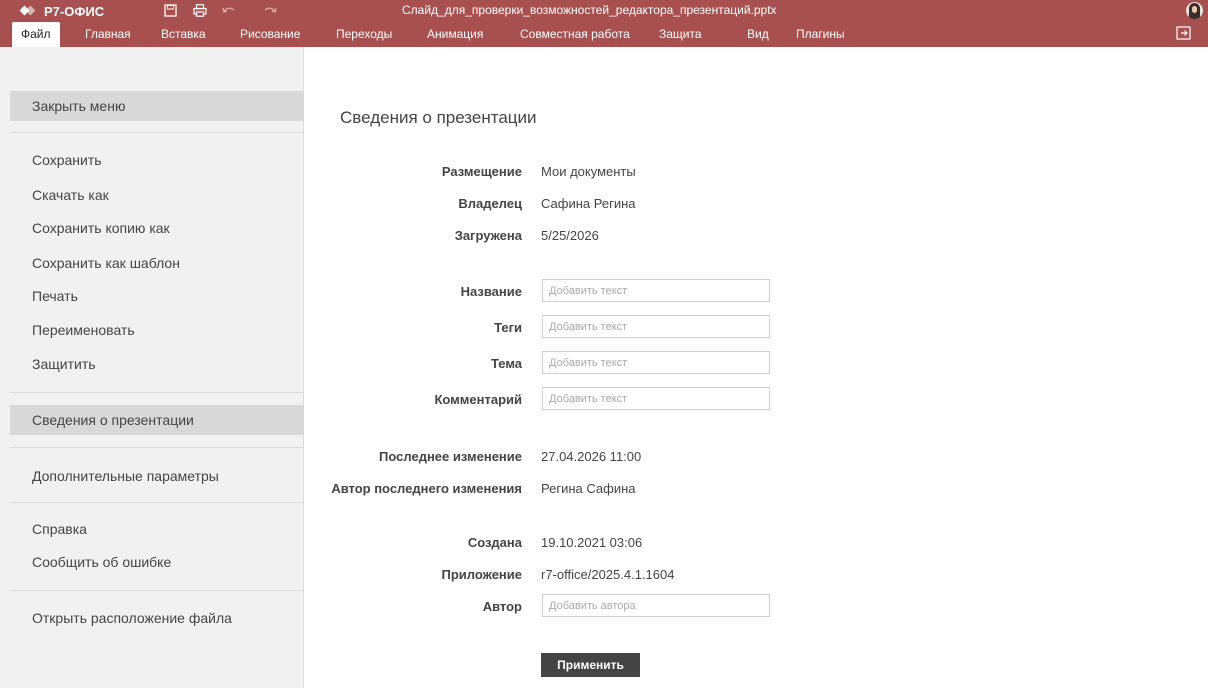 This screenshot has width=1208, height=688. Describe the element at coordinates (438, 117) in the screenshot. I see `page-title: Сведения о презентации` at that location.